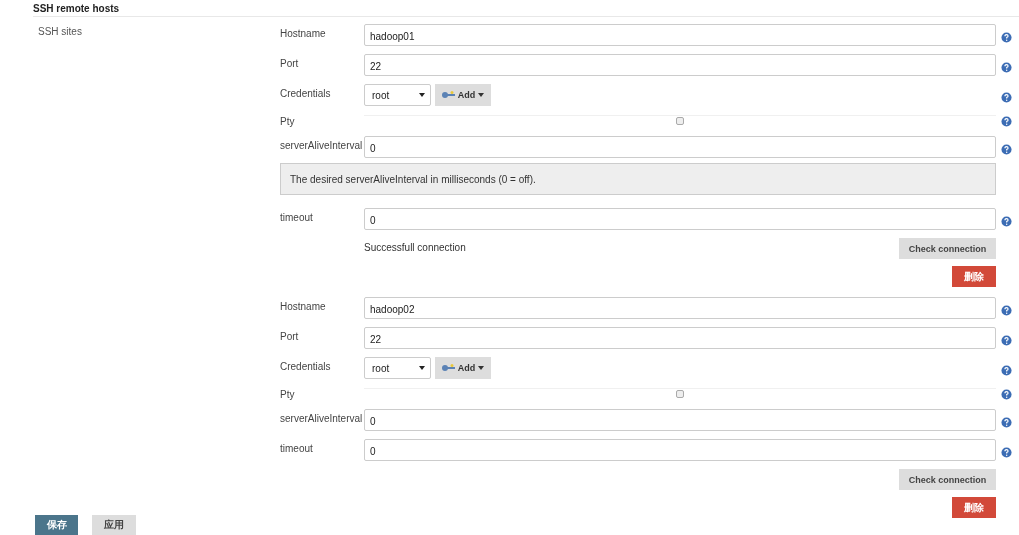 This screenshot has height=535, width=1019. What do you see at coordinates (638, 179) in the screenshot?
I see `help-text: The desired serverAliveInterval in milliseconds (0 = off).` at bounding box center [638, 179].